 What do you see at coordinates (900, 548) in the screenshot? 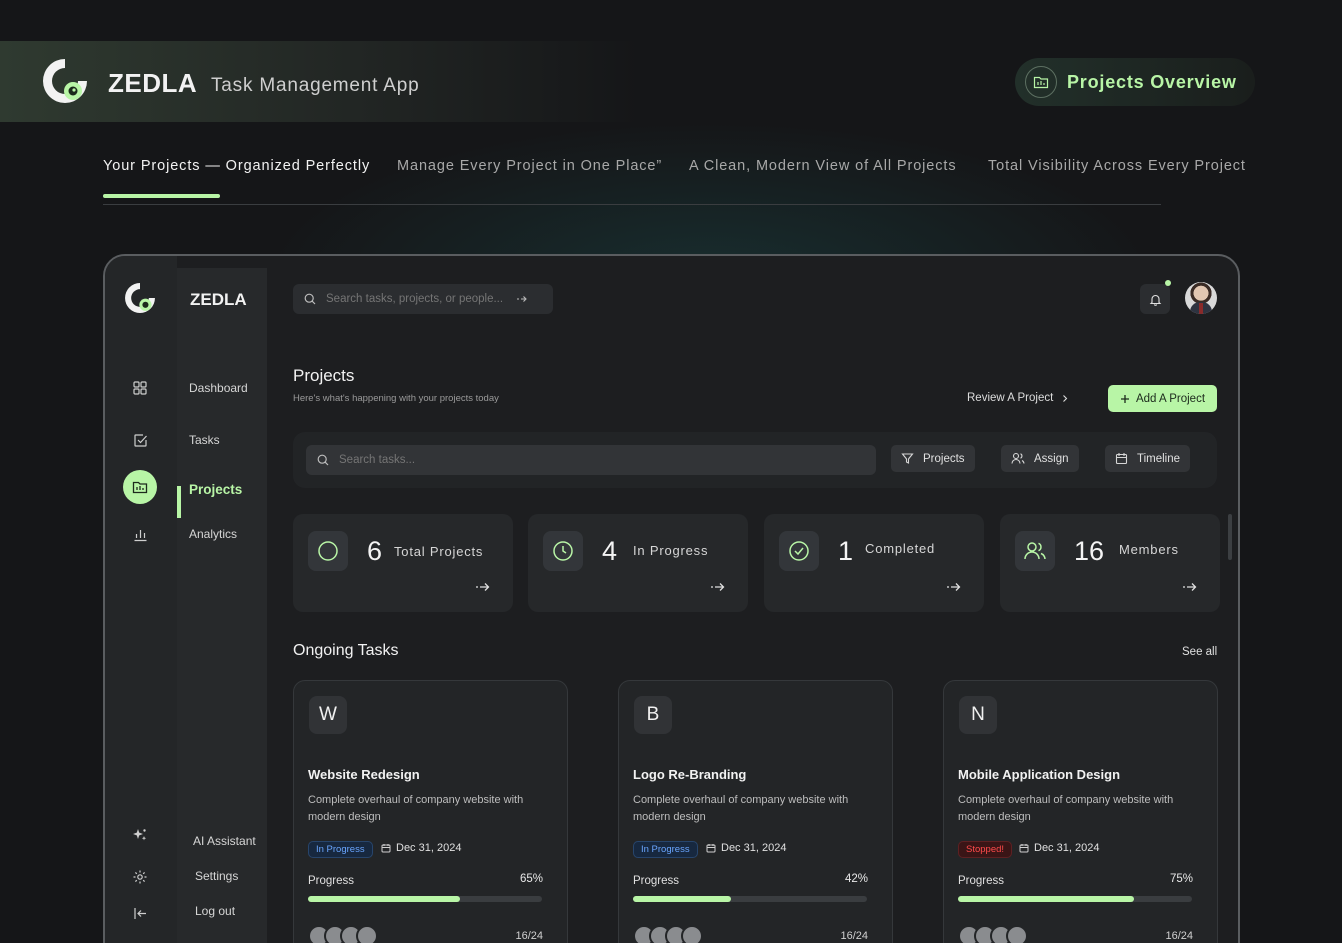
I see `stat-label: Completed` at bounding box center [900, 548].